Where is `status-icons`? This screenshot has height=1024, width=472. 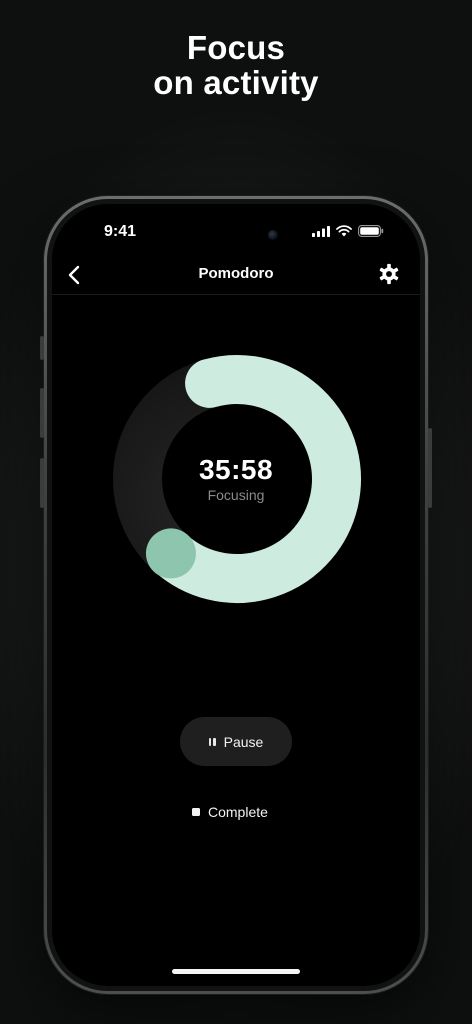
status-icons is located at coordinates (348, 231).